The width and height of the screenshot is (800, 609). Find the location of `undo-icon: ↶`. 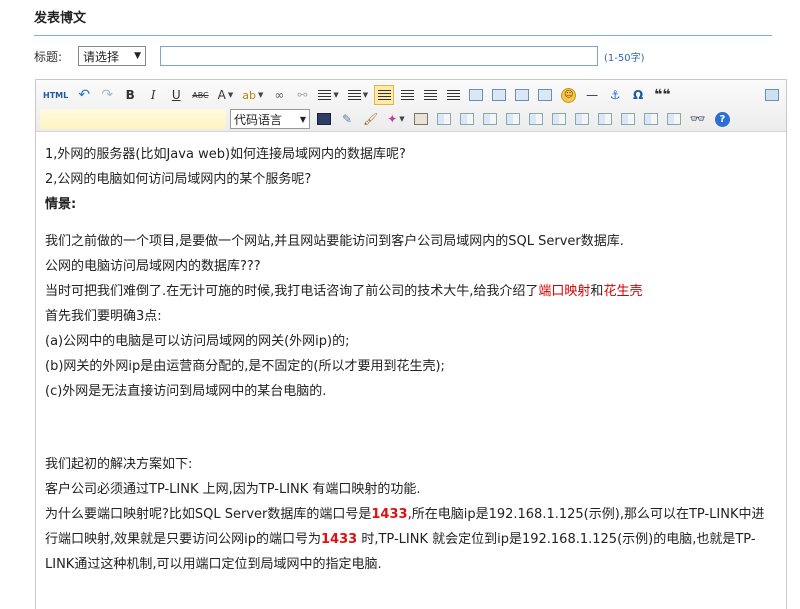

undo-icon: ↶ is located at coordinates (84, 95).